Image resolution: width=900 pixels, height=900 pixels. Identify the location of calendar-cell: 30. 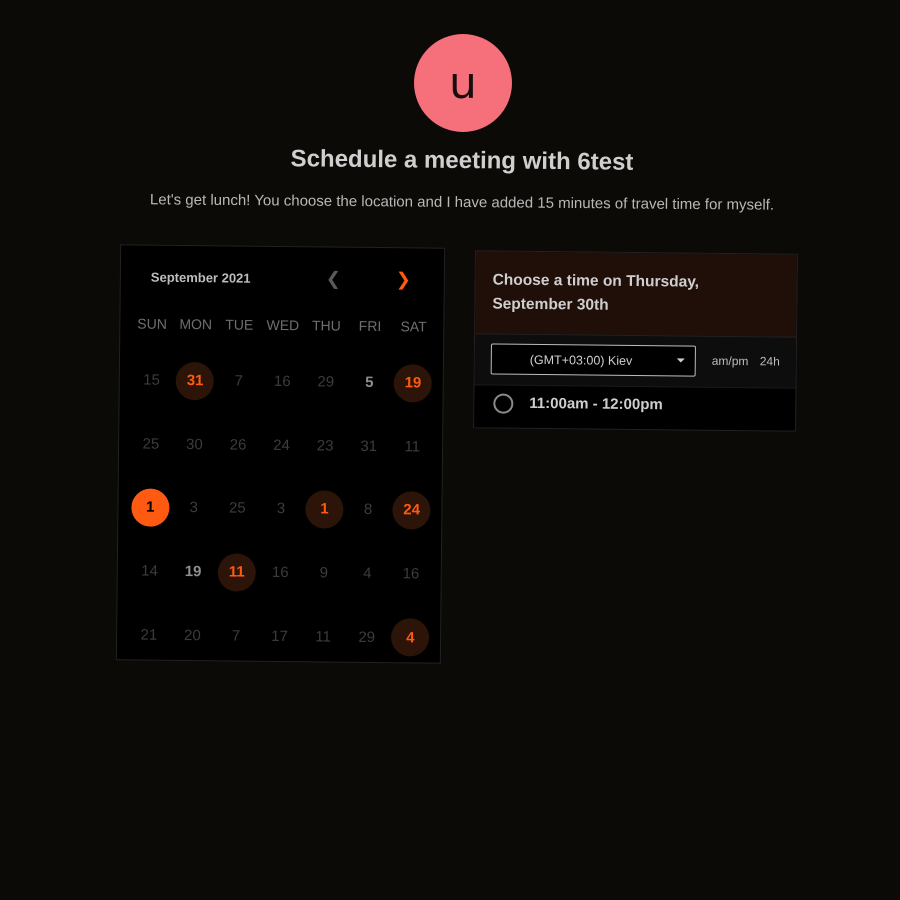
(194, 444).